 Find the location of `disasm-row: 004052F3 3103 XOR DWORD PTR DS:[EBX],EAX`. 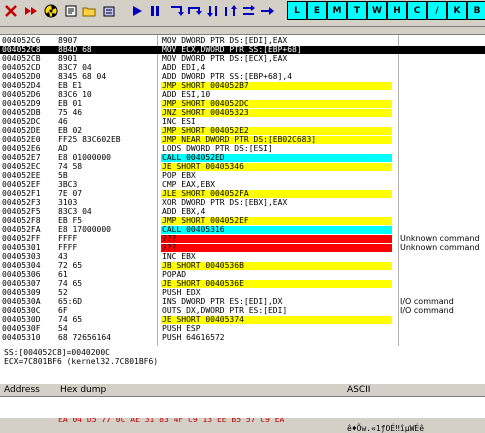

disasm-row: 004052F3 3103 XOR DWORD PTR DS:[EBX],EAX is located at coordinates (242, 203).